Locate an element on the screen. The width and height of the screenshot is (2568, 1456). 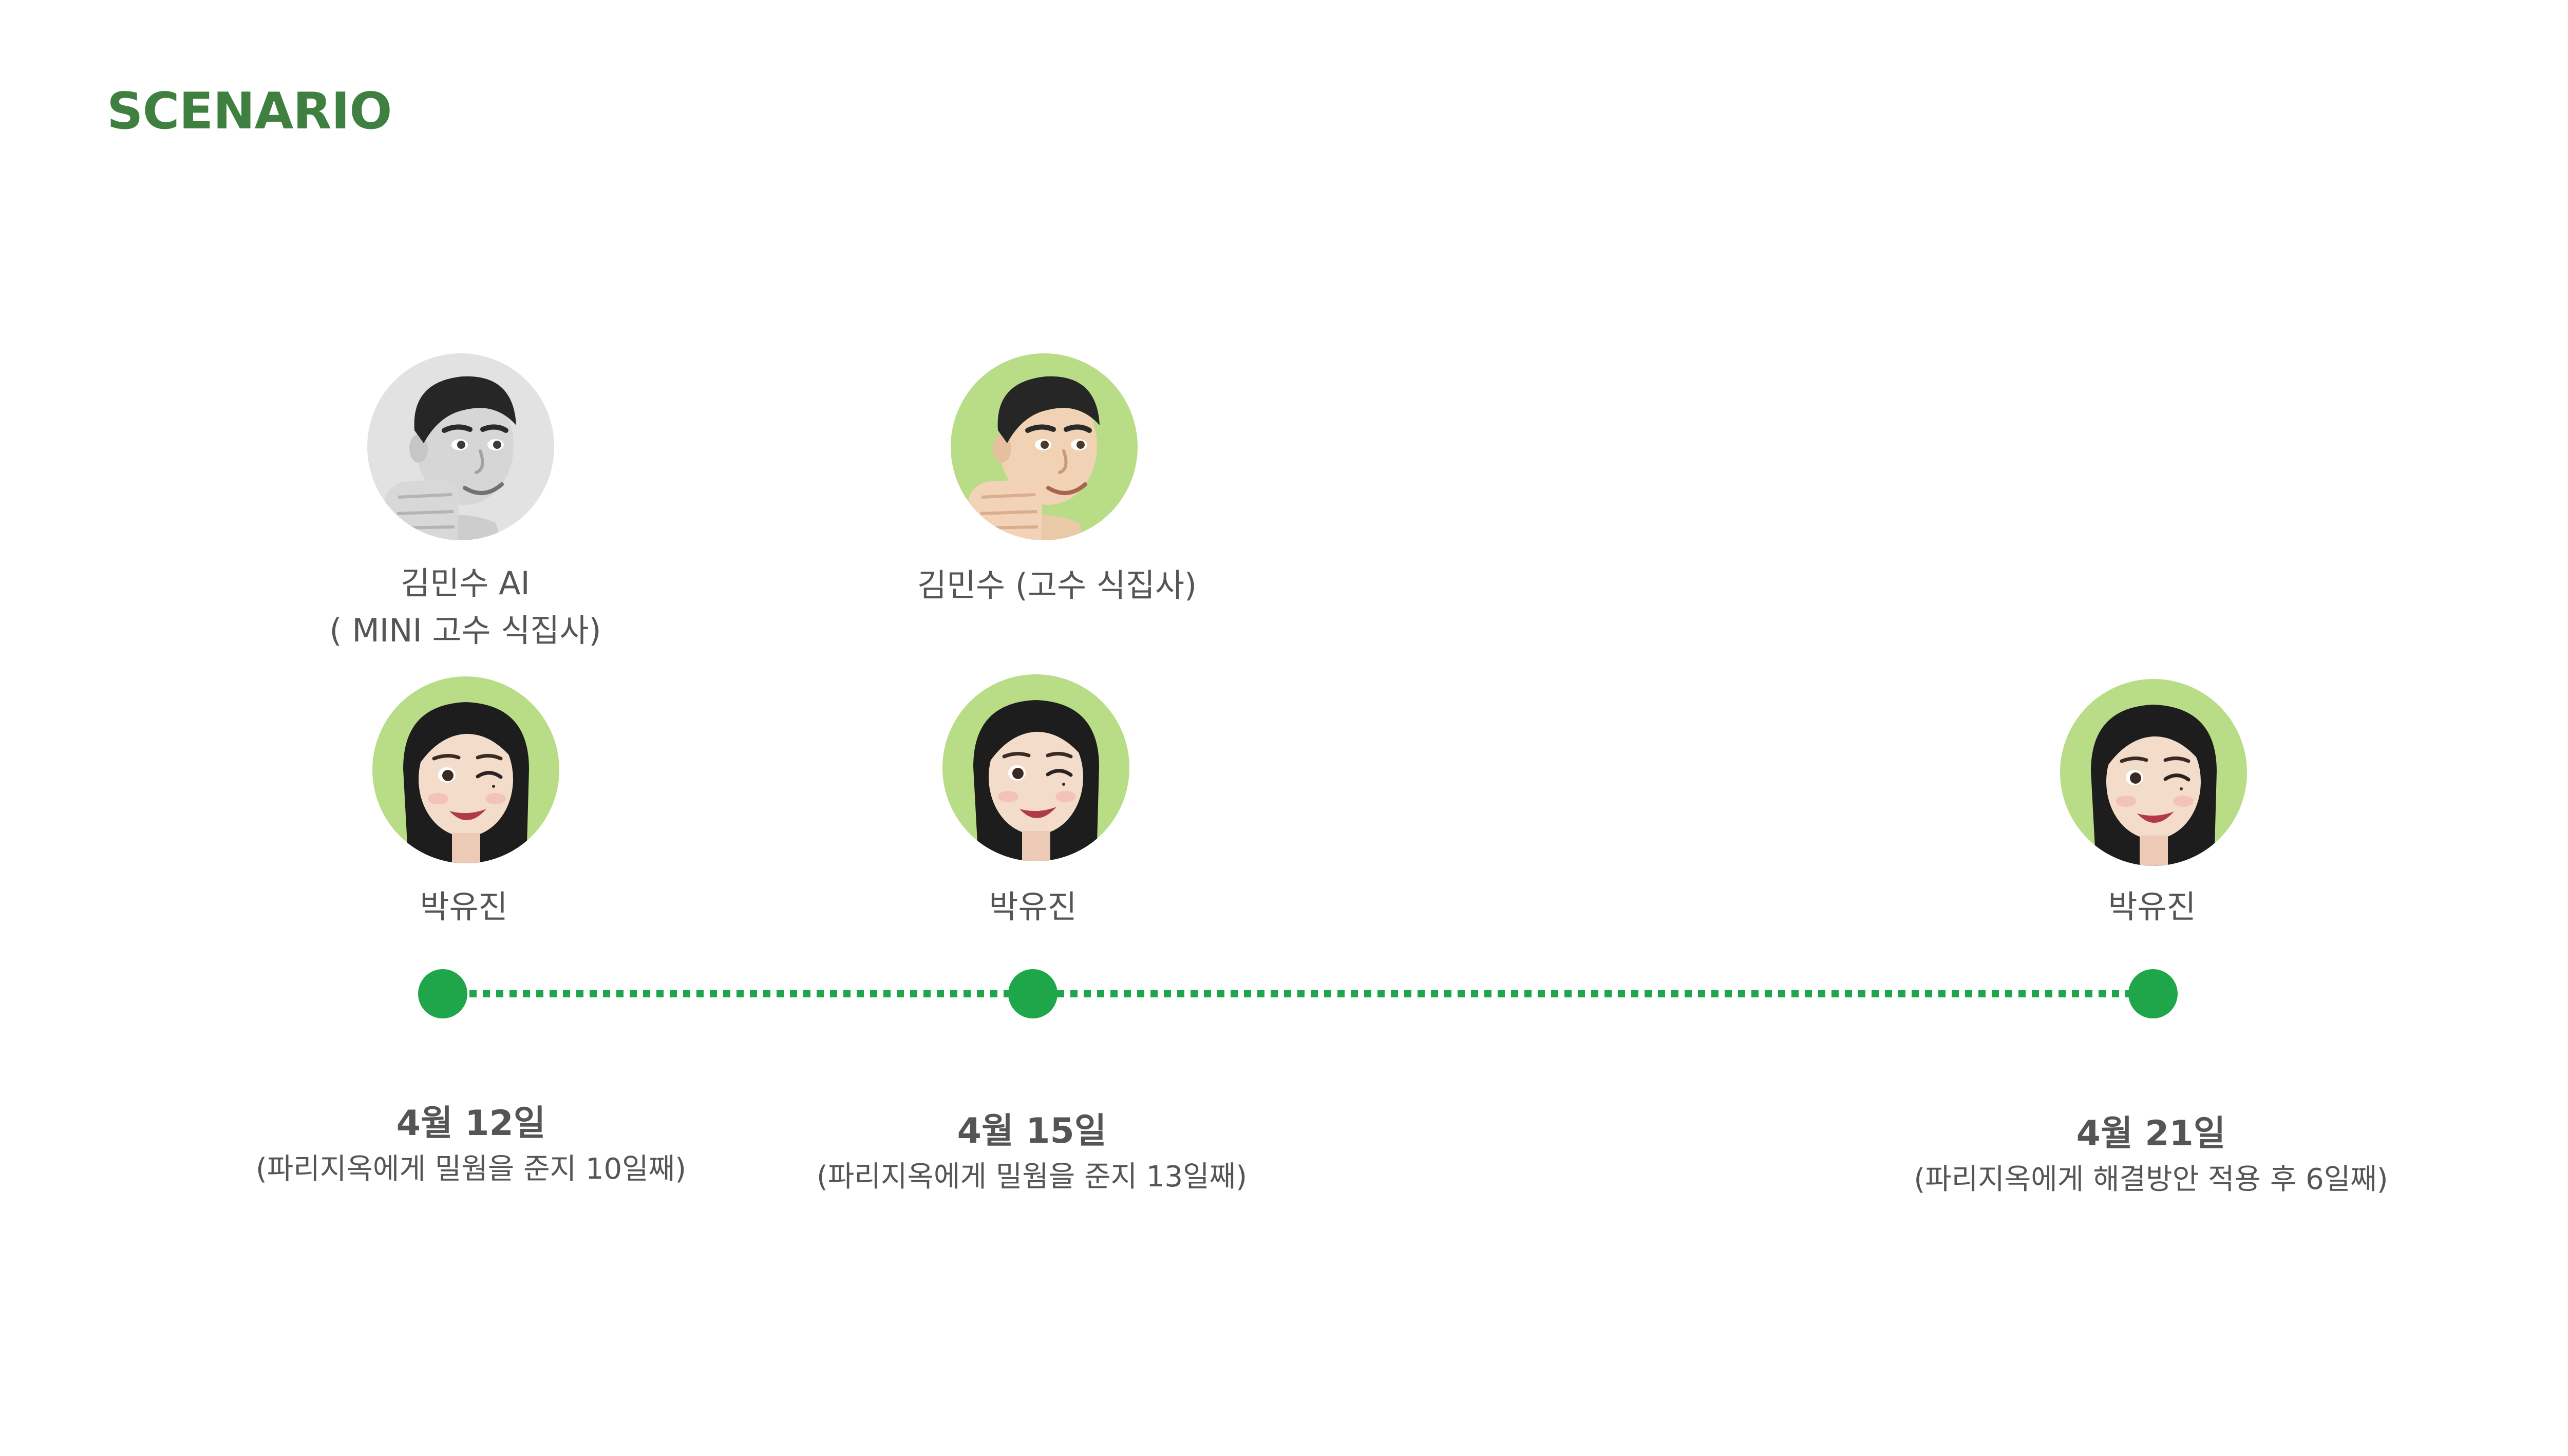
milestone-note-2: (파리지옥에게 밀웜을 준지 13일째) is located at coordinates (1032, 1177).